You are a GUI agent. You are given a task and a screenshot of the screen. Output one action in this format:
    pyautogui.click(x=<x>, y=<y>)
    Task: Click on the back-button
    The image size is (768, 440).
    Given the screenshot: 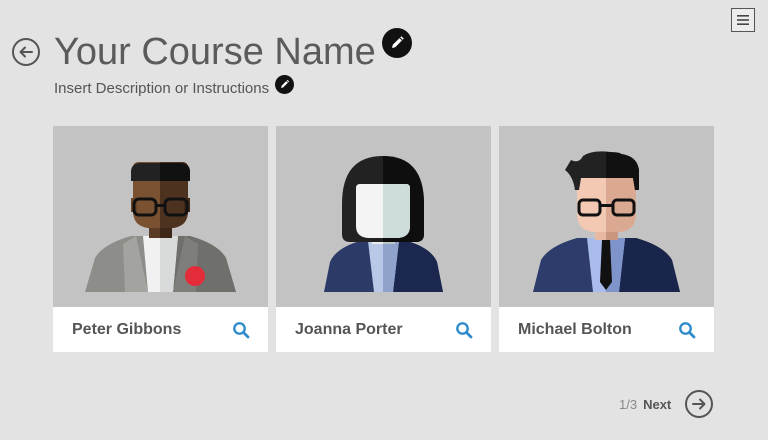 What is the action you would take?
    pyautogui.click(x=26, y=52)
    